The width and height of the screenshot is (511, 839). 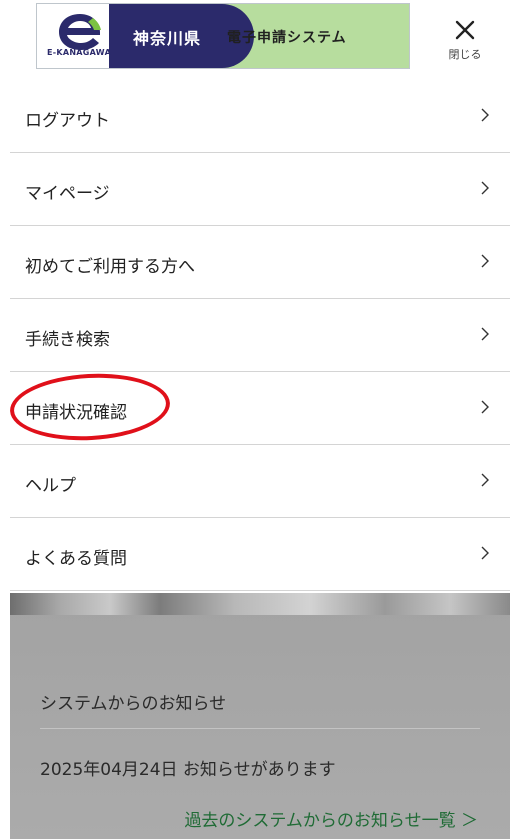 I want to click on e-kanagawa-mark-icon, so click(x=80, y=32).